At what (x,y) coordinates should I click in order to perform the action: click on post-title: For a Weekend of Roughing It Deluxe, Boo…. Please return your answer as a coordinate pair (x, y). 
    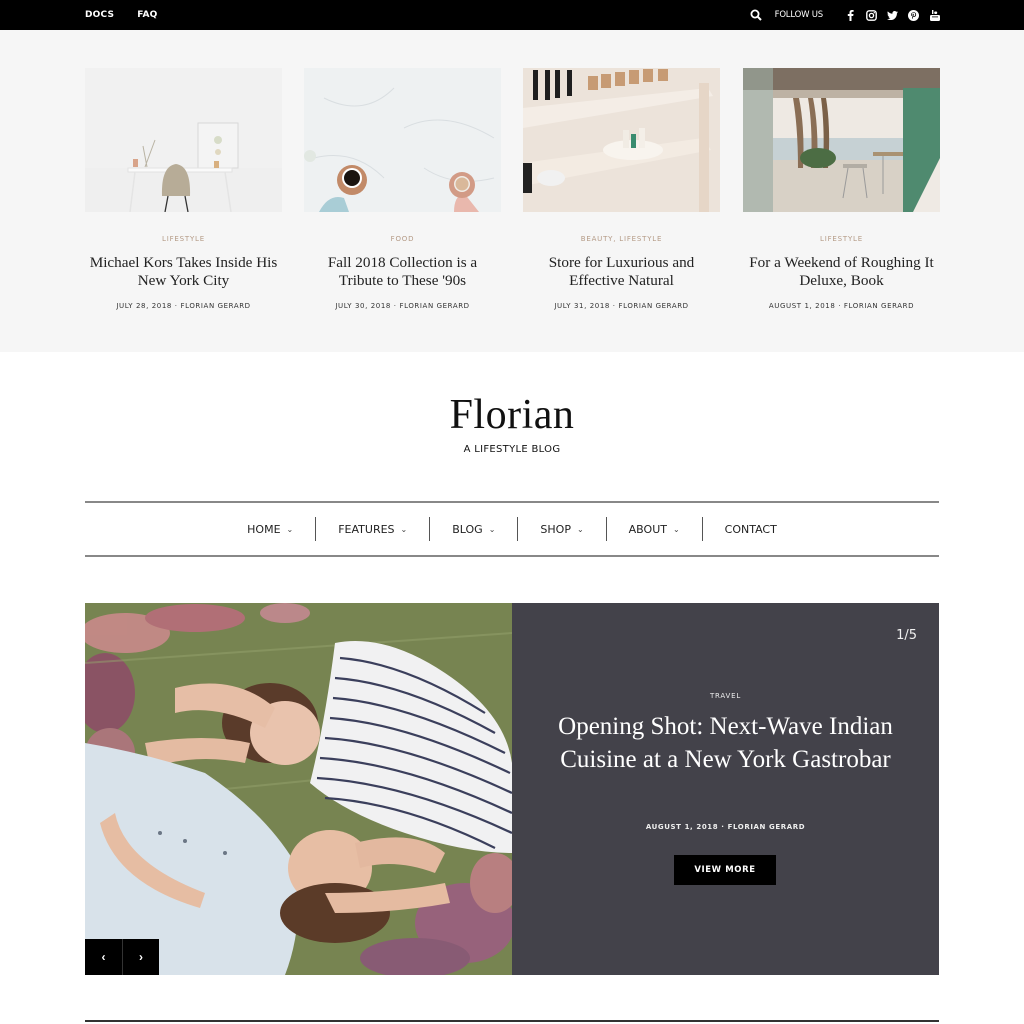
    Looking at the image, I should click on (841, 272).